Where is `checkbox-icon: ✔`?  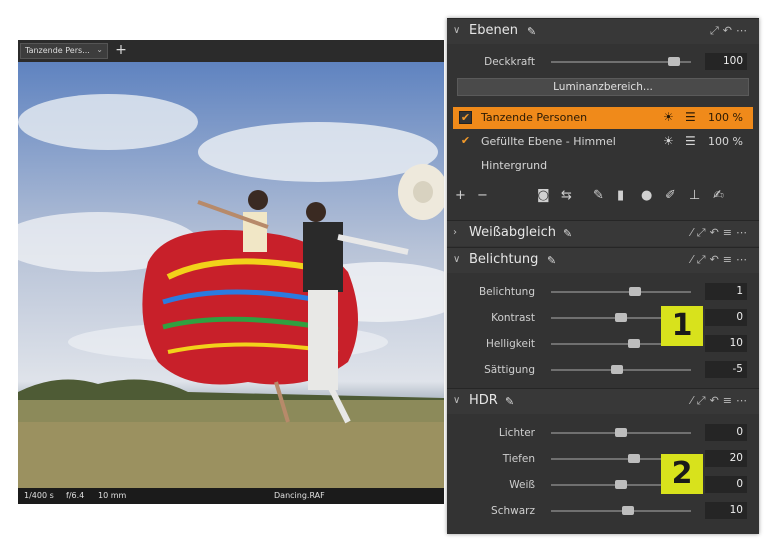
checkbox-icon: ✔ is located at coordinates (465, 117).